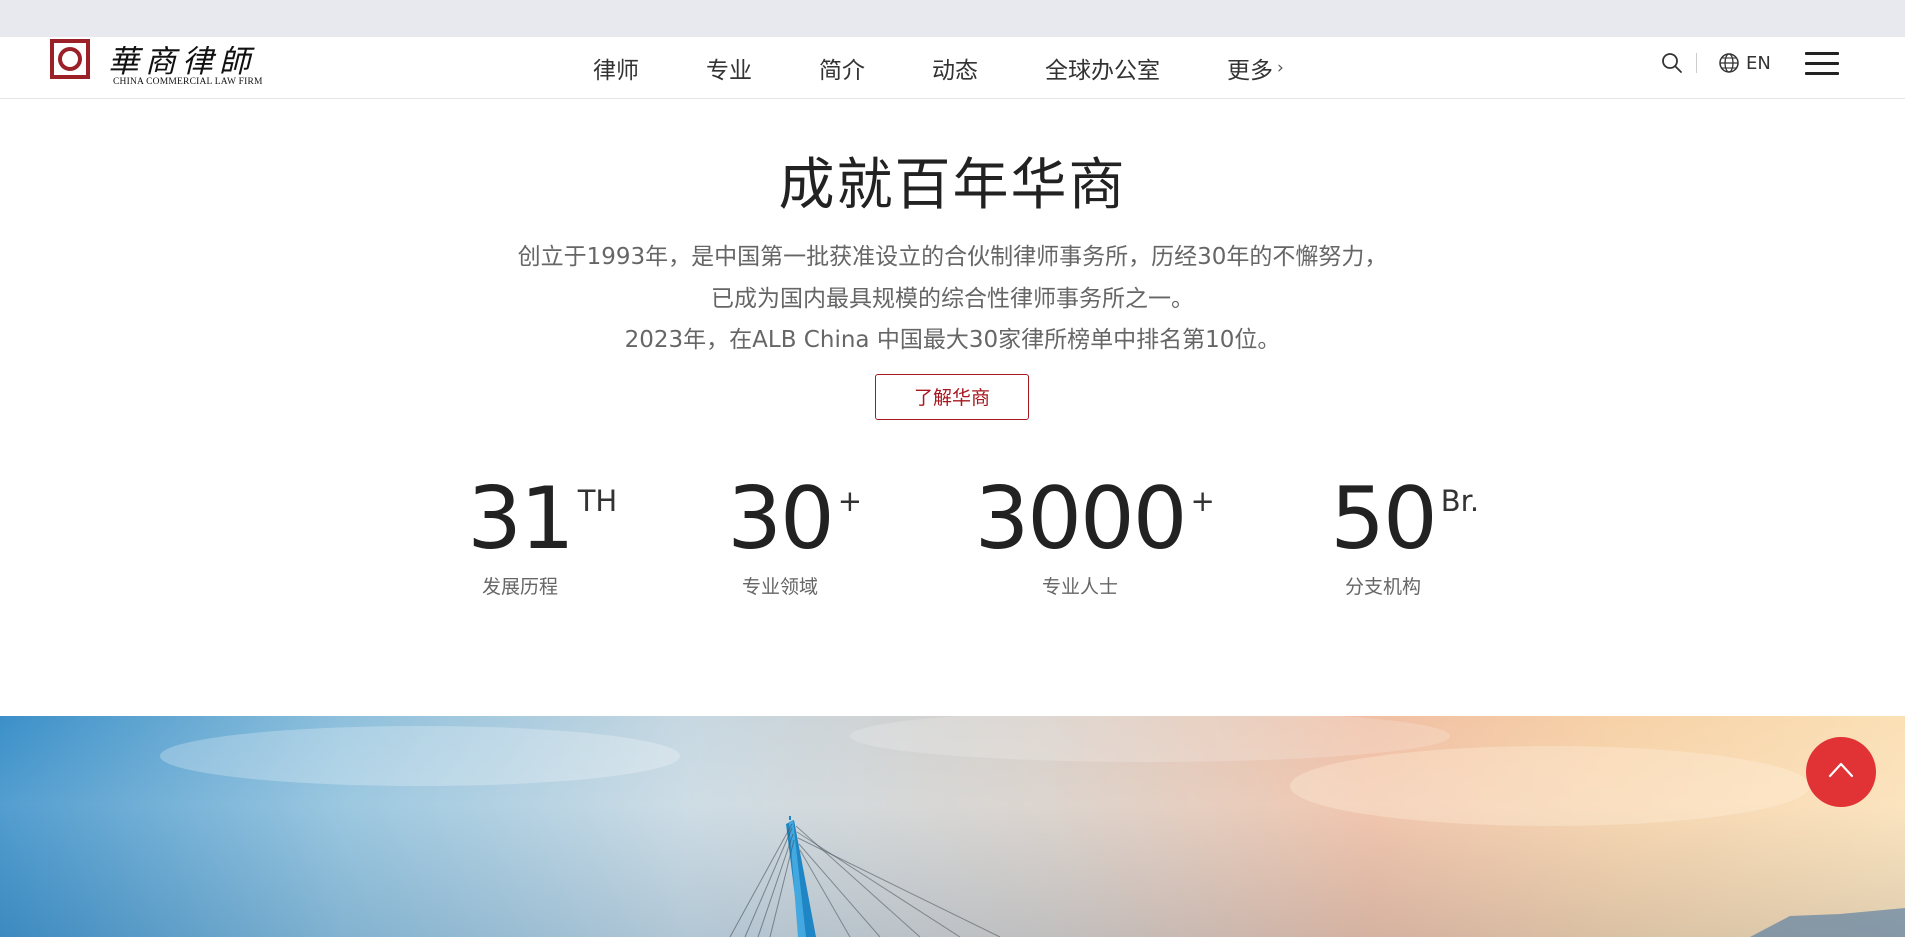 This screenshot has height=937, width=1905. I want to click on main-nav: 律师 专业 简介 动态 全球办公室 更多 ›, so click(938, 67).